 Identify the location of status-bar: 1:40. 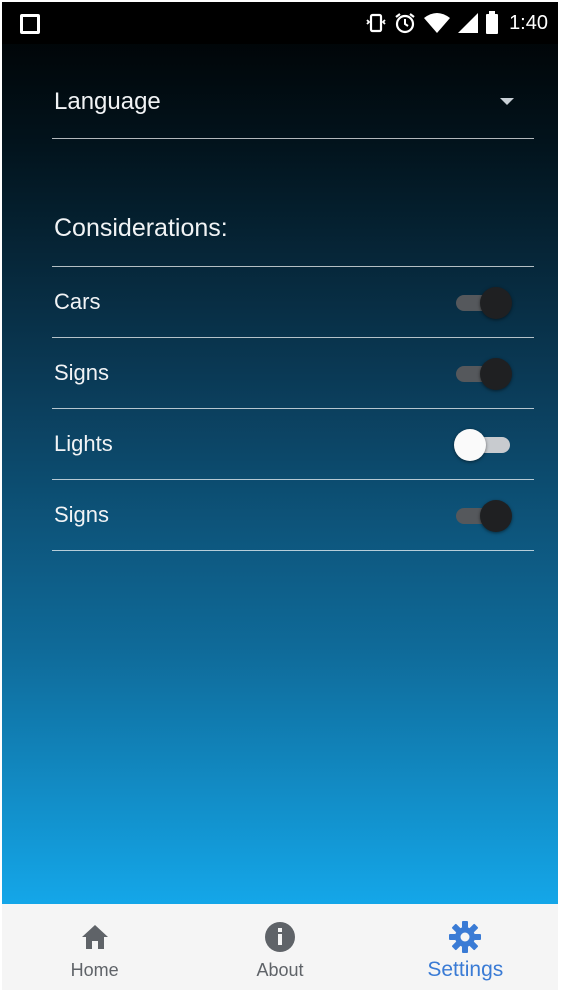
(280, 23).